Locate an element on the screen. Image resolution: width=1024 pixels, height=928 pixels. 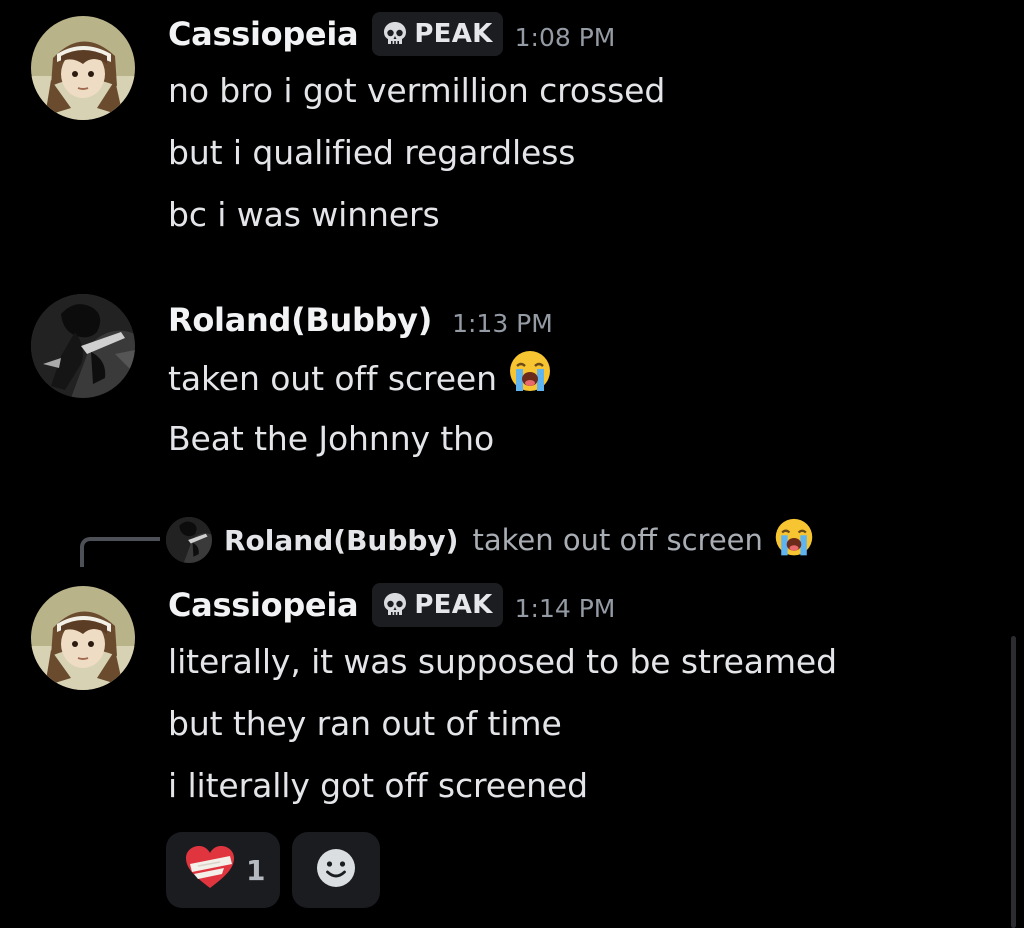
message-header: Cassiopeia PEAK 1:08 PM is located at coordinates (391, 34).